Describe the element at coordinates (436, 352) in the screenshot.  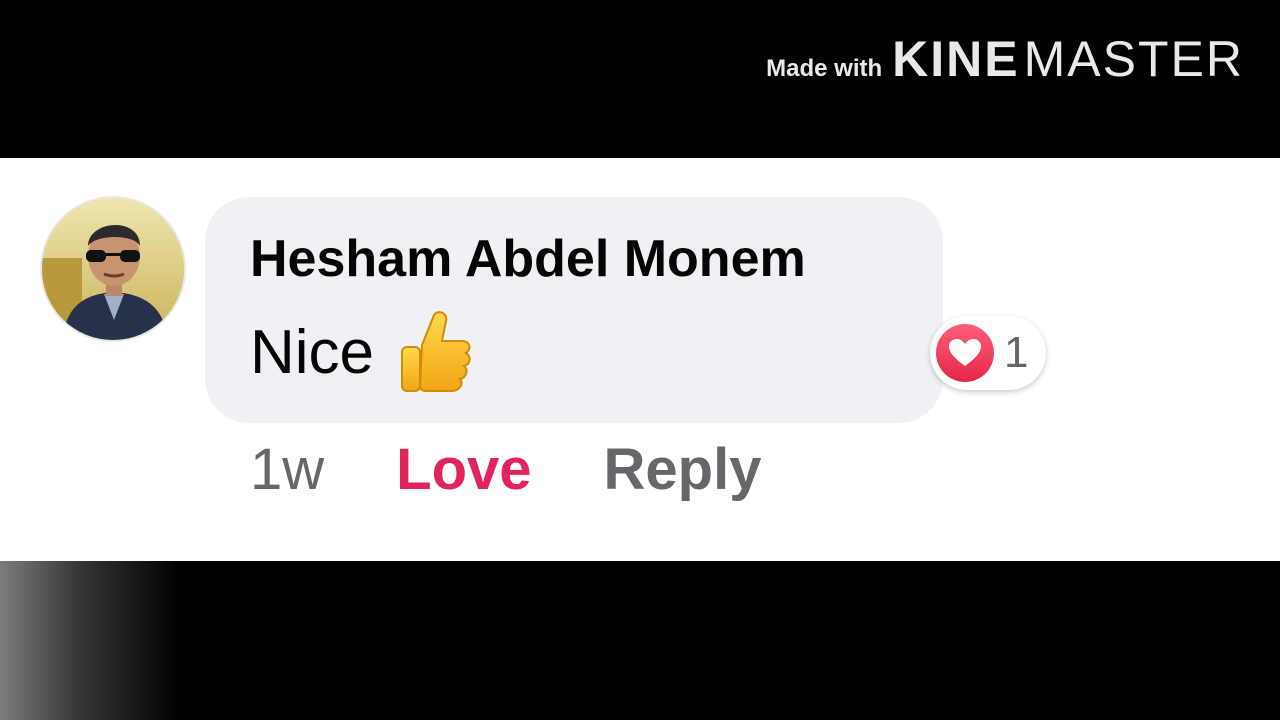
I see `thumbs-up-icon` at that location.